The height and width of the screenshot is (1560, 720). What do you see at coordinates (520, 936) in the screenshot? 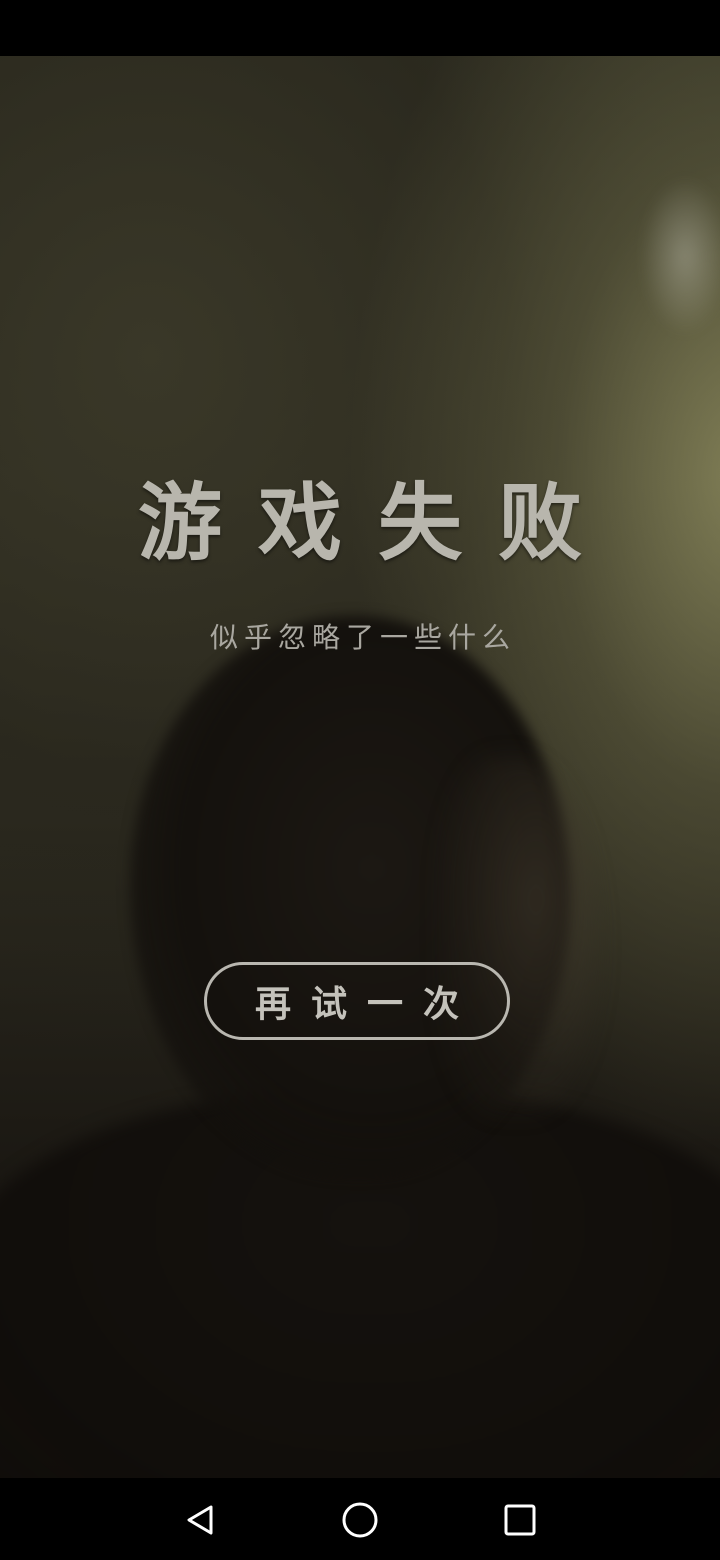
I see `background-face-light` at bounding box center [520, 936].